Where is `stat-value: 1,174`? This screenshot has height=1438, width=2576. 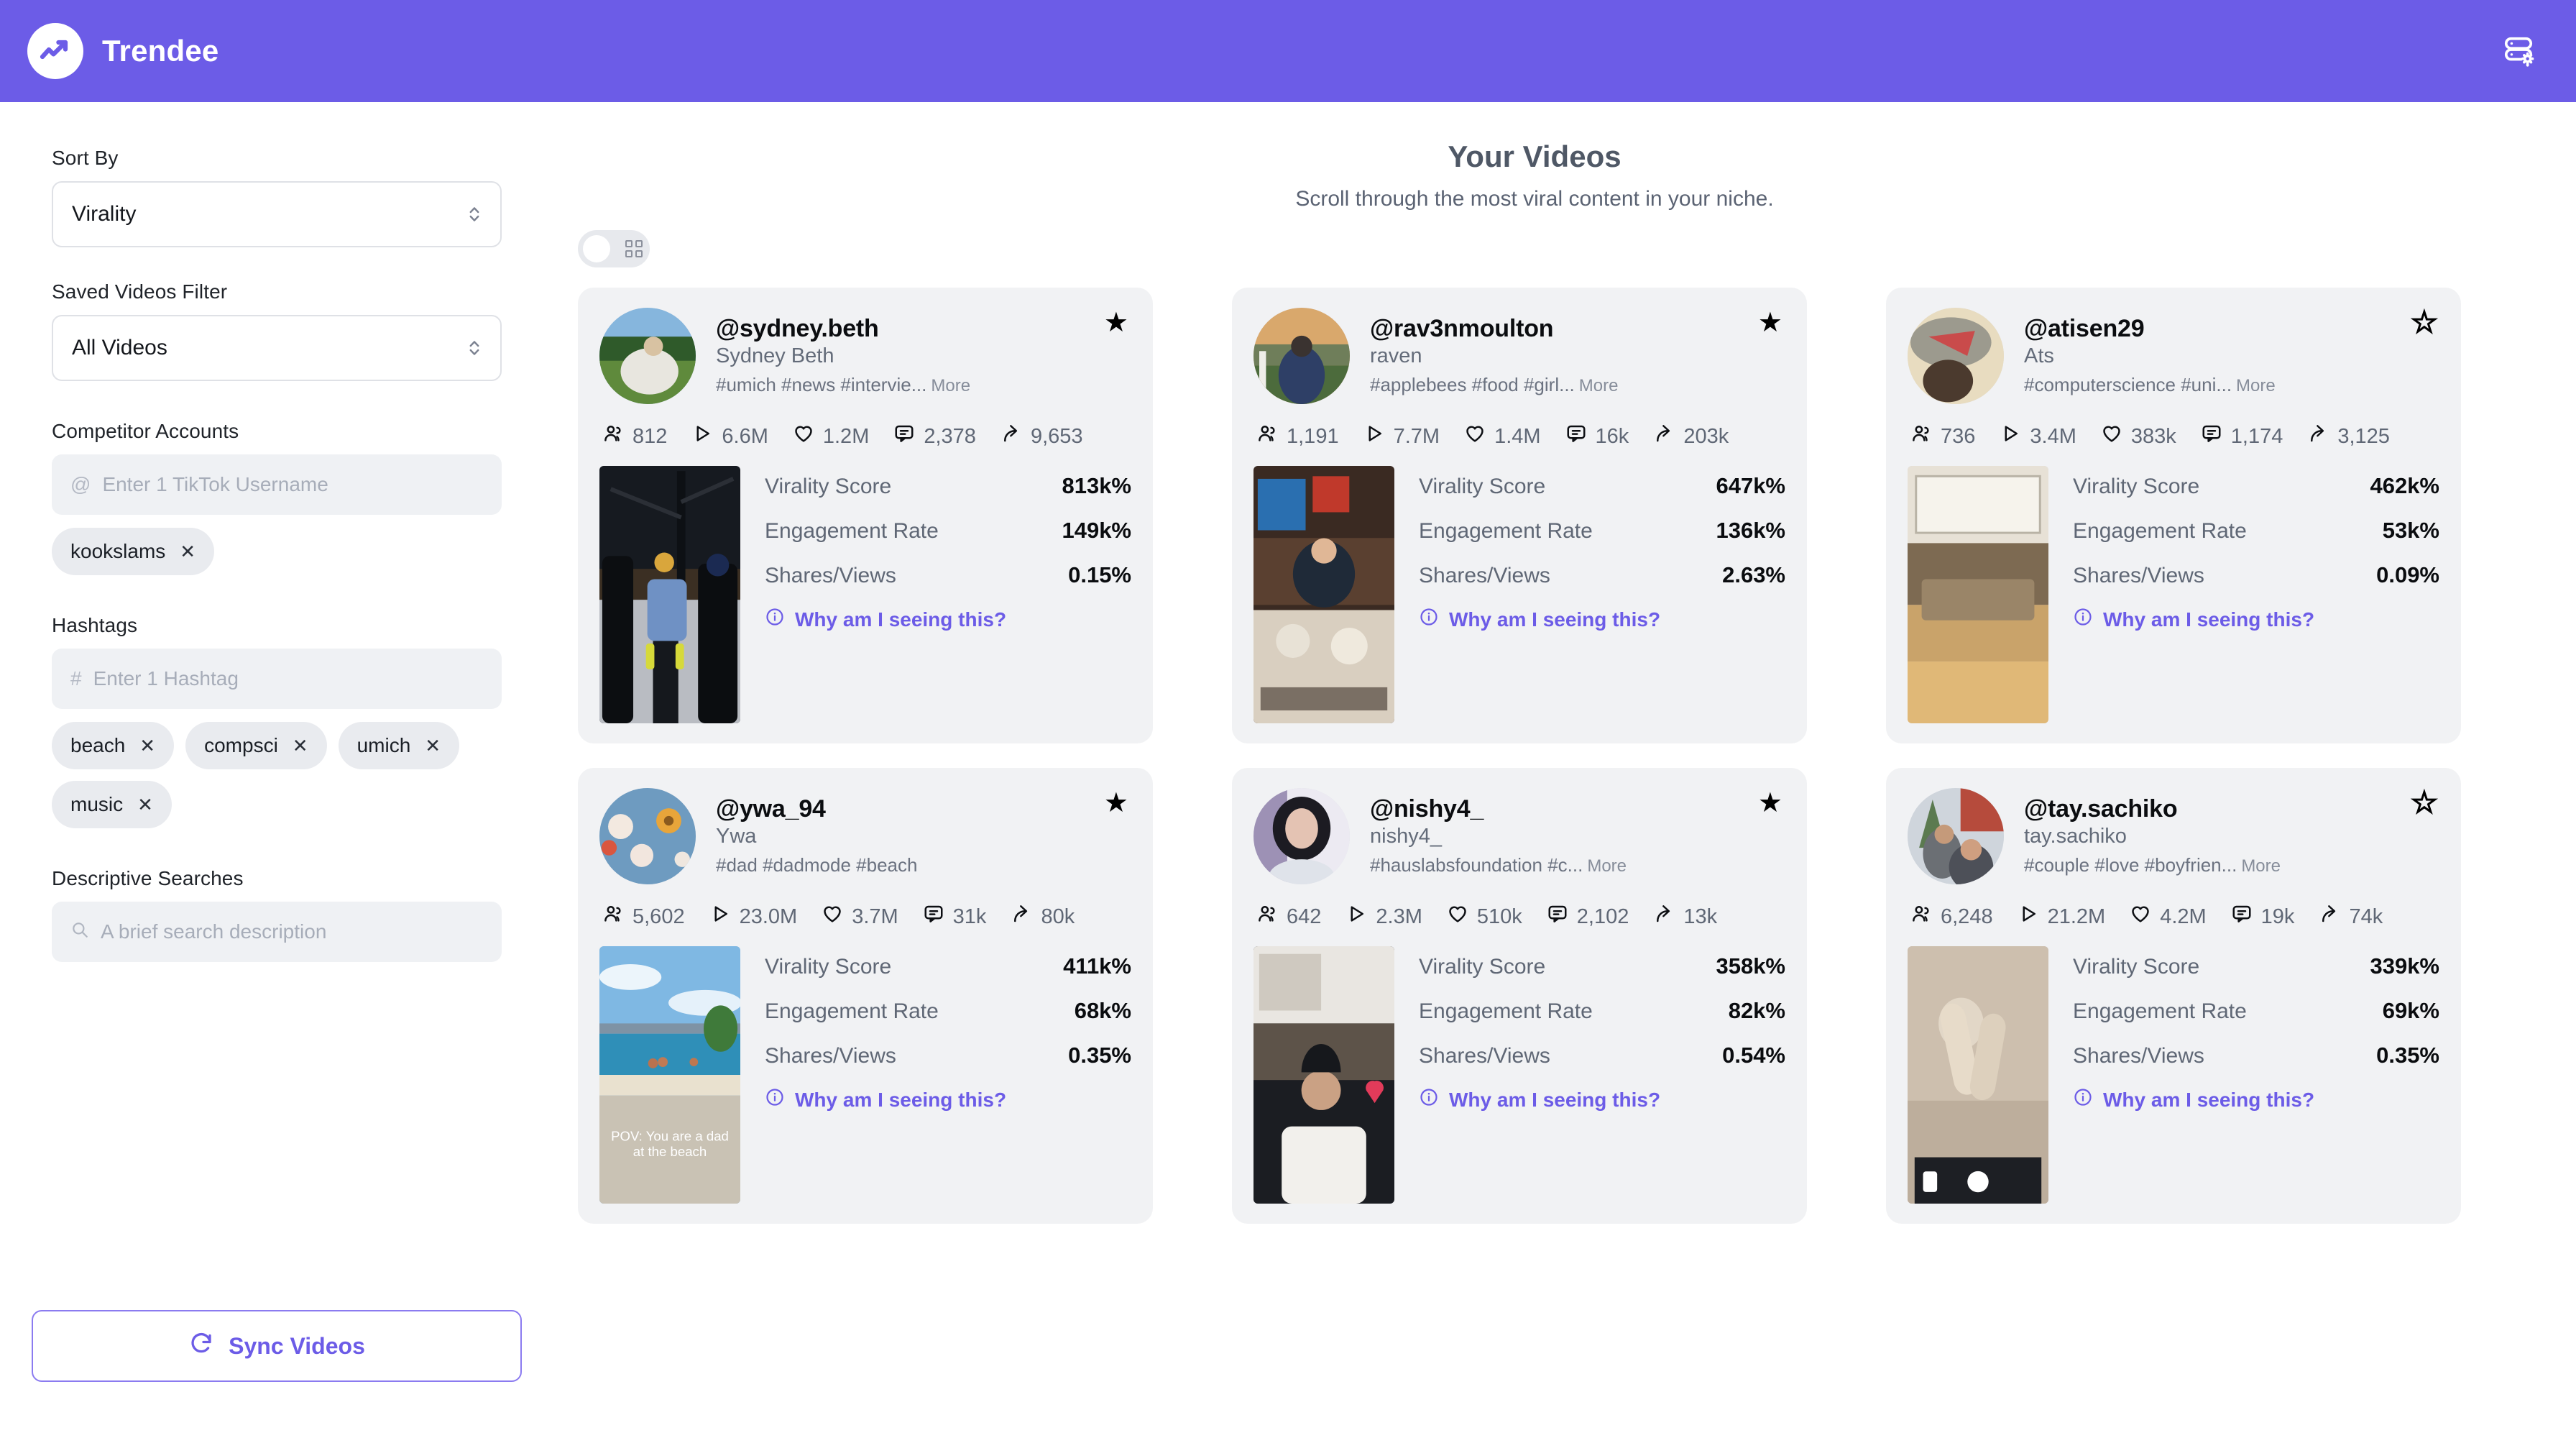 stat-value: 1,174 is located at coordinates (2256, 436).